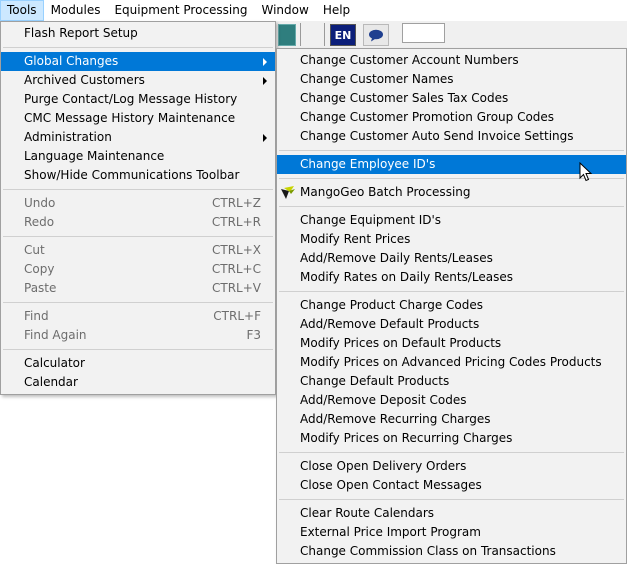 The image size is (627, 564). Describe the element at coordinates (451, 466) in the screenshot. I see `menu-item-close-open-delivery-orders: Close Open Delivery Orders` at that location.